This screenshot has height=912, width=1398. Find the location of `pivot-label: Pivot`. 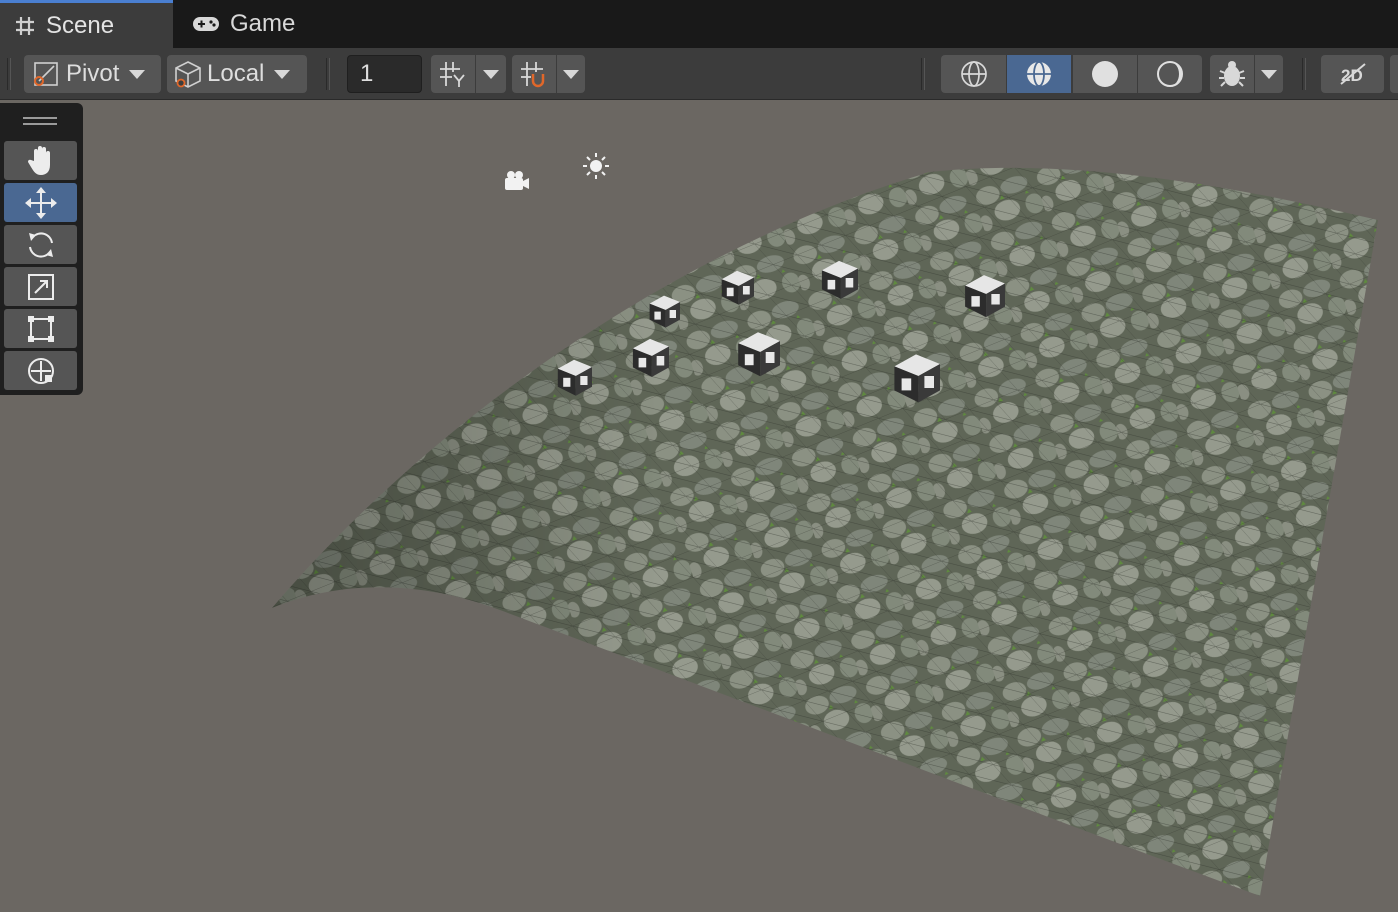

pivot-label: Pivot is located at coordinates (93, 73).